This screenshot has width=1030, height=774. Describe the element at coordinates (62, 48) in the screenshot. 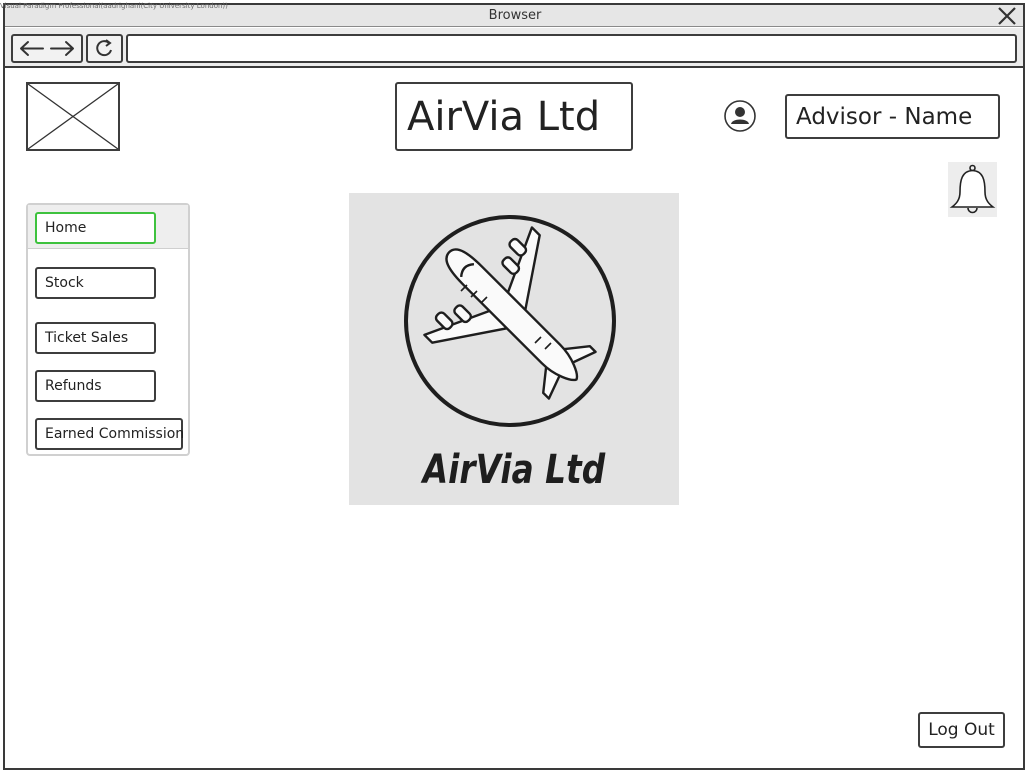

I see `forward-arrow-icon` at that location.